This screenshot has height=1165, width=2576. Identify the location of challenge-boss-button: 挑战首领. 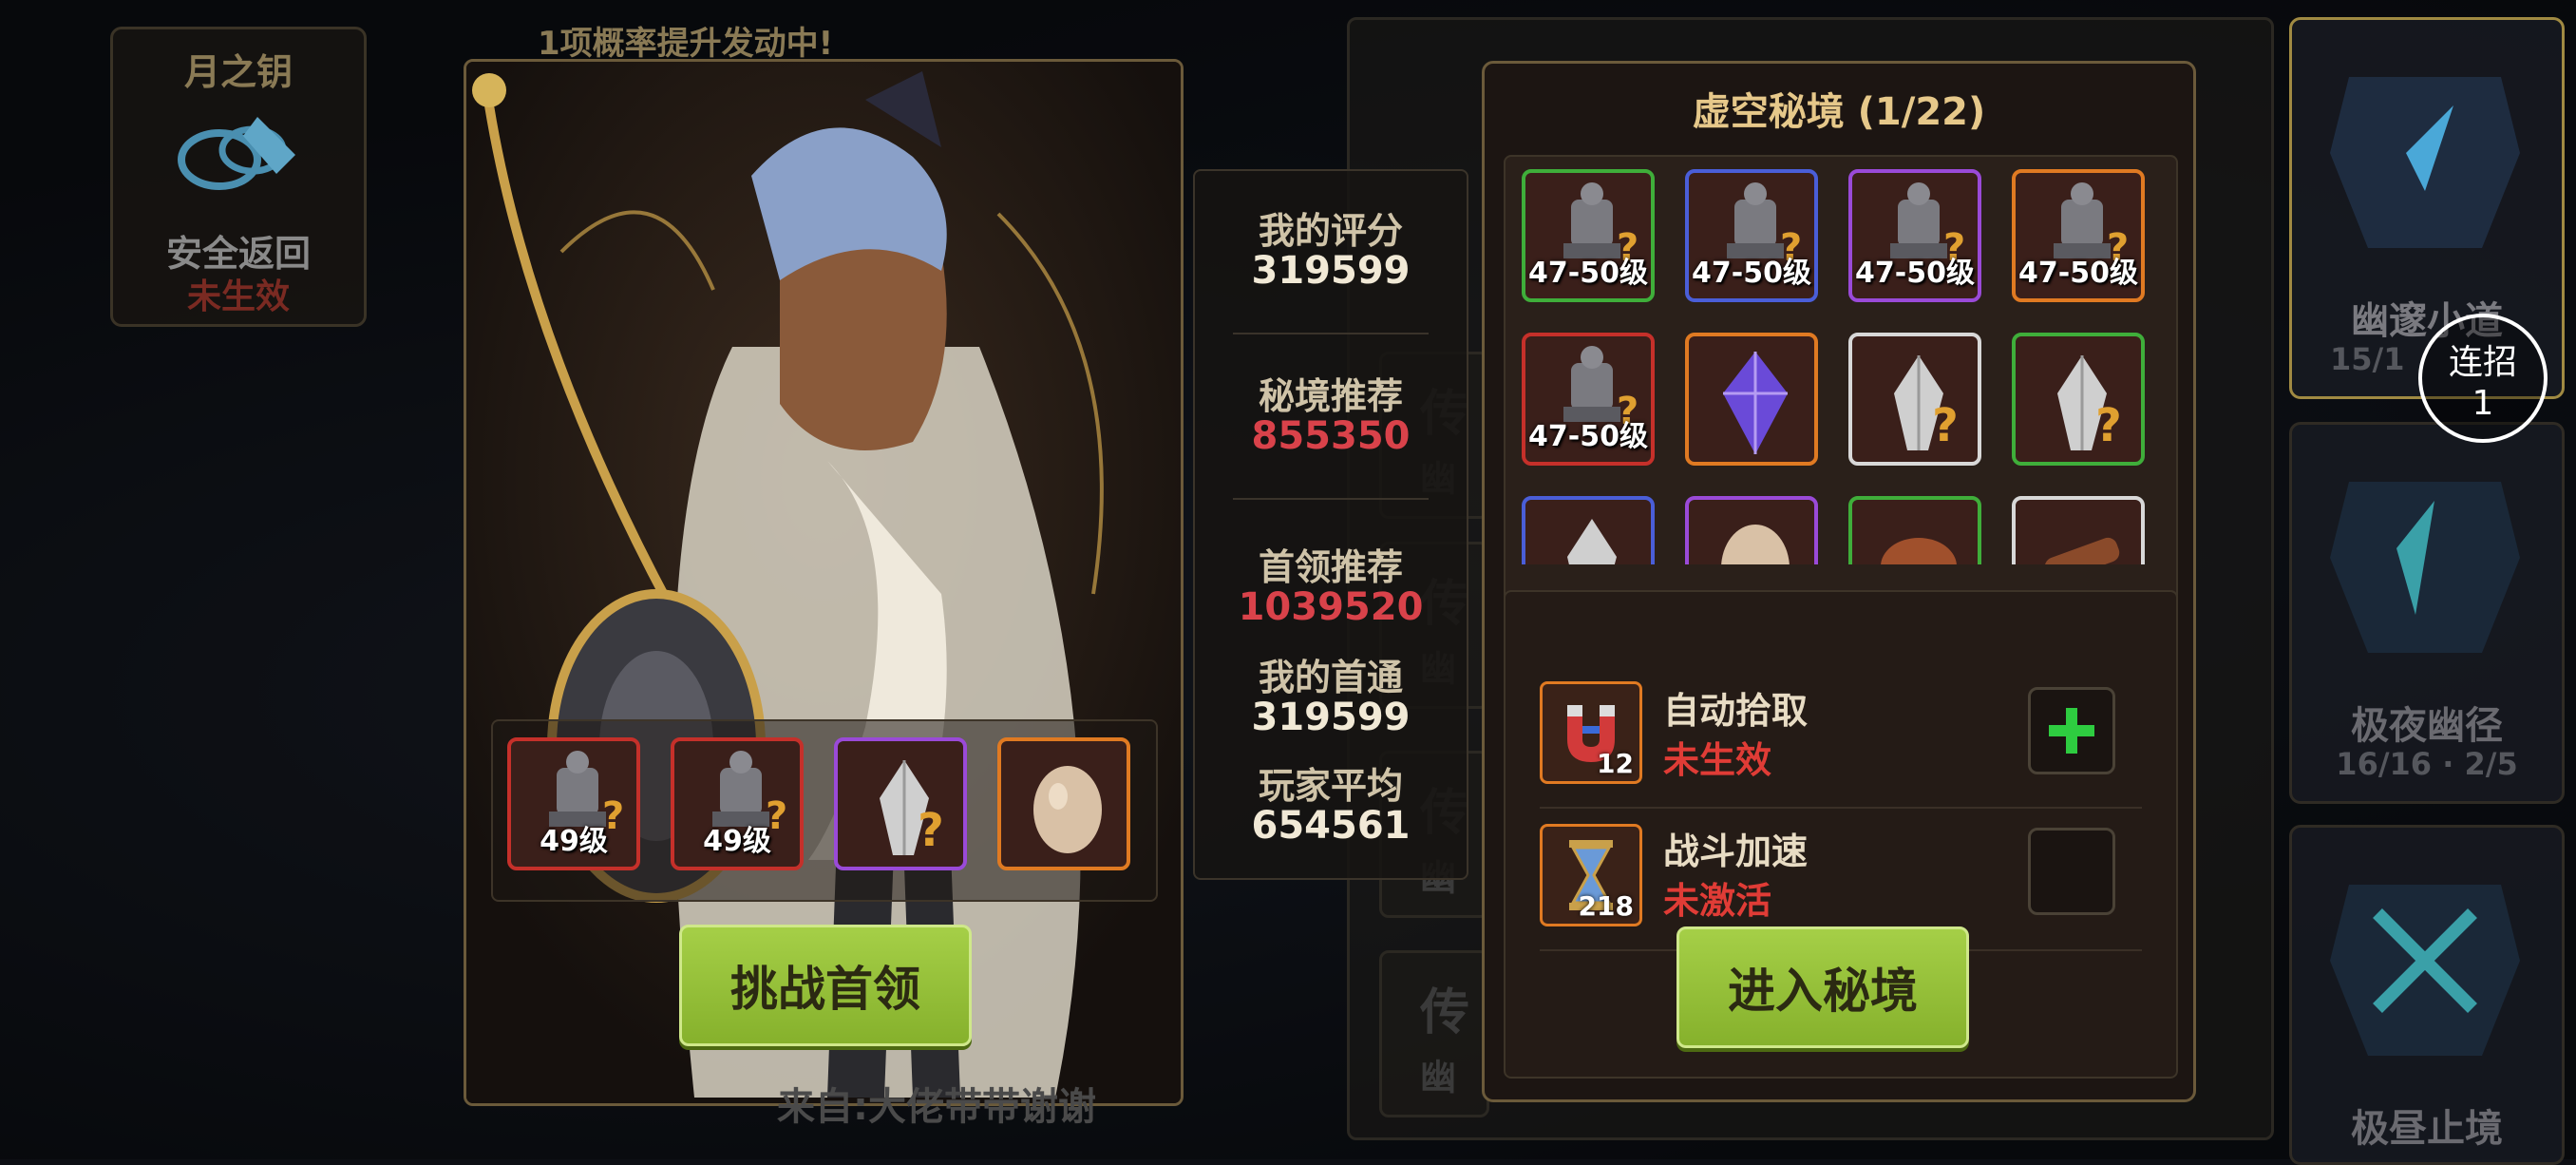
(825, 985).